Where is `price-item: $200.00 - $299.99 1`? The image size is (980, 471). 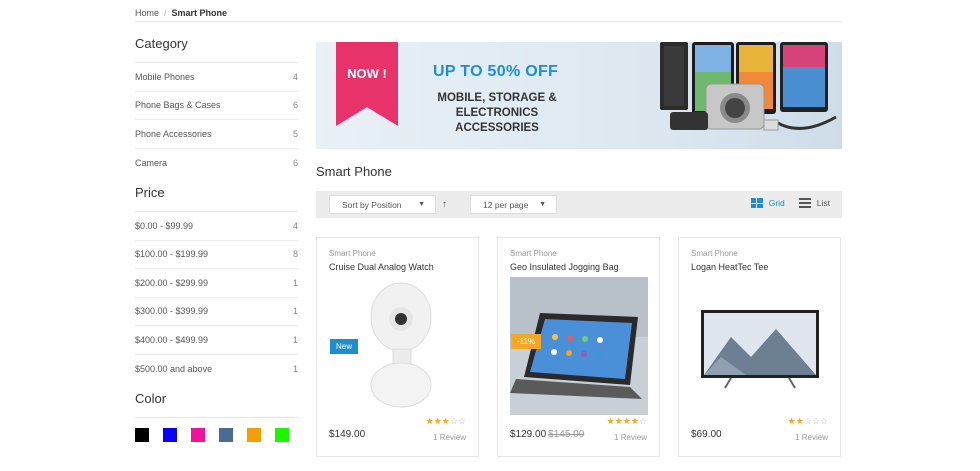
price-item: $200.00 - $299.99 1 is located at coordinates (216, 283).